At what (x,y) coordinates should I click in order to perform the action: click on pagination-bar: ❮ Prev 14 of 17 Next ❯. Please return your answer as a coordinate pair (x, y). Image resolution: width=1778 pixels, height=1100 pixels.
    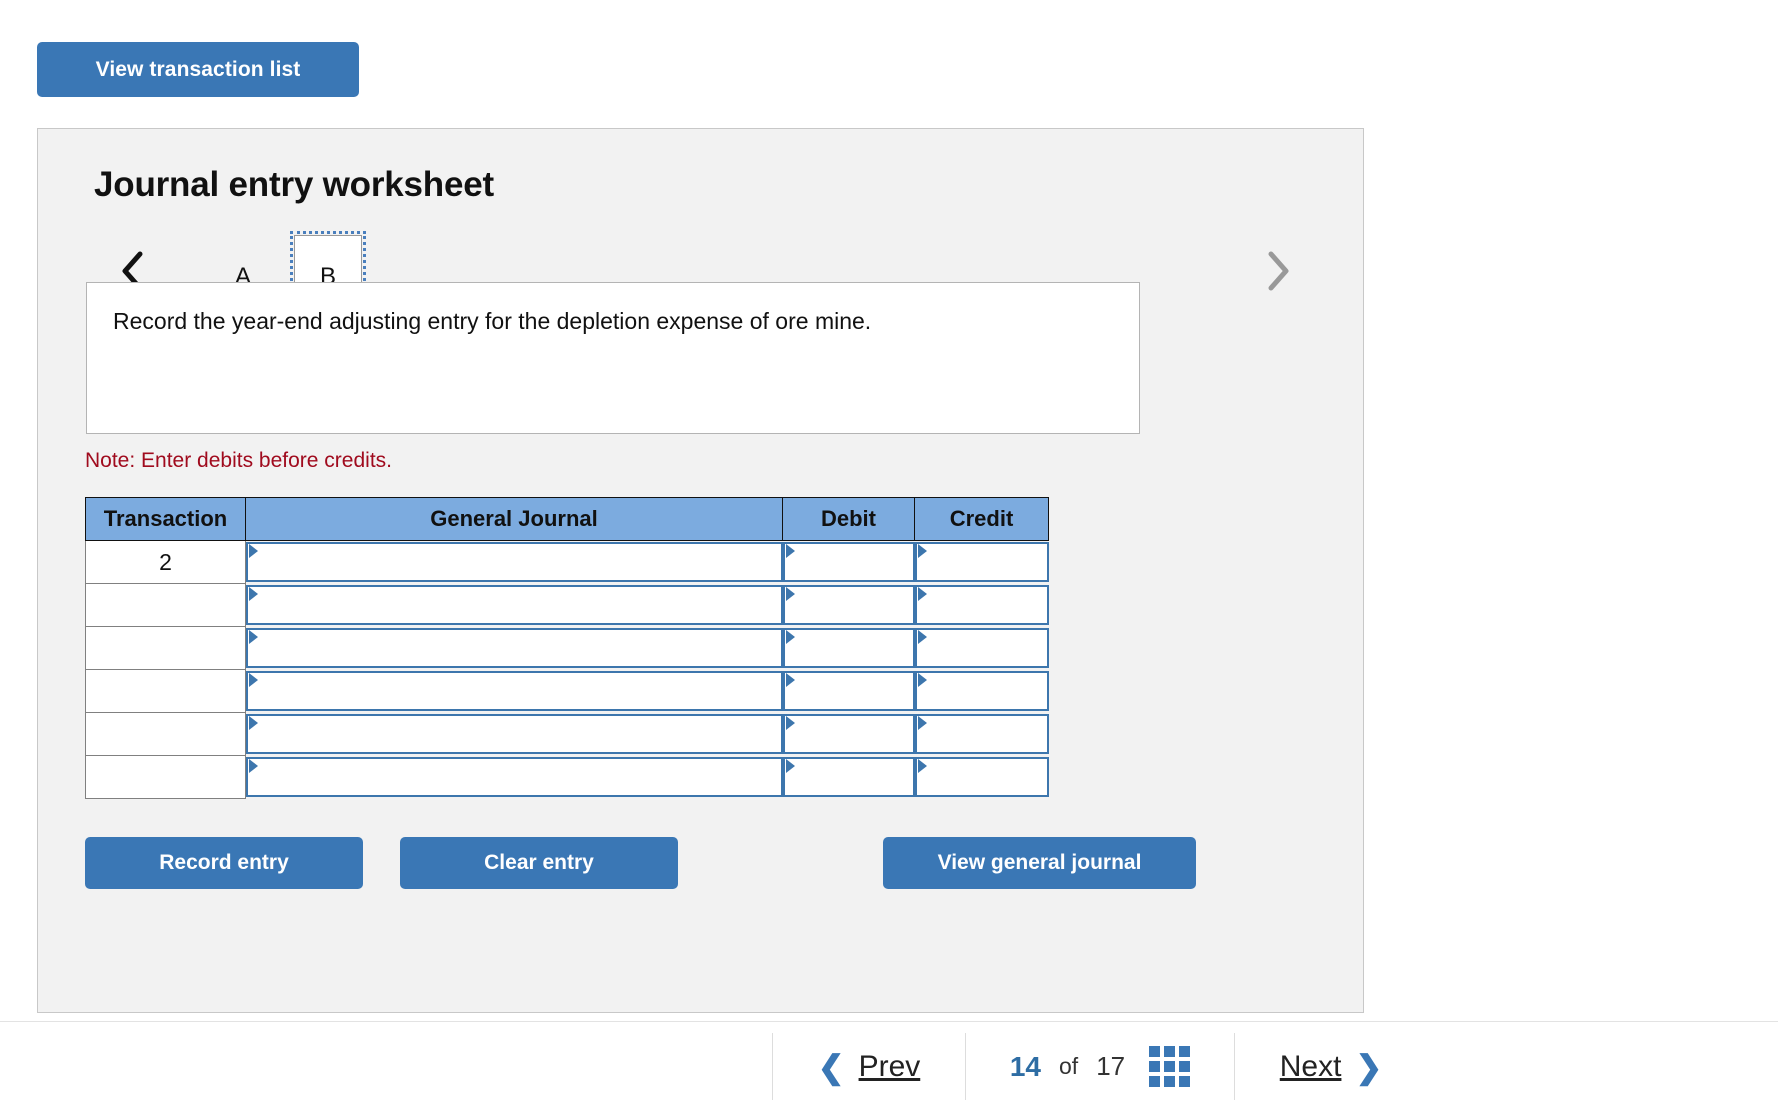
    Looking at the image, I should click on (1112, 1066).